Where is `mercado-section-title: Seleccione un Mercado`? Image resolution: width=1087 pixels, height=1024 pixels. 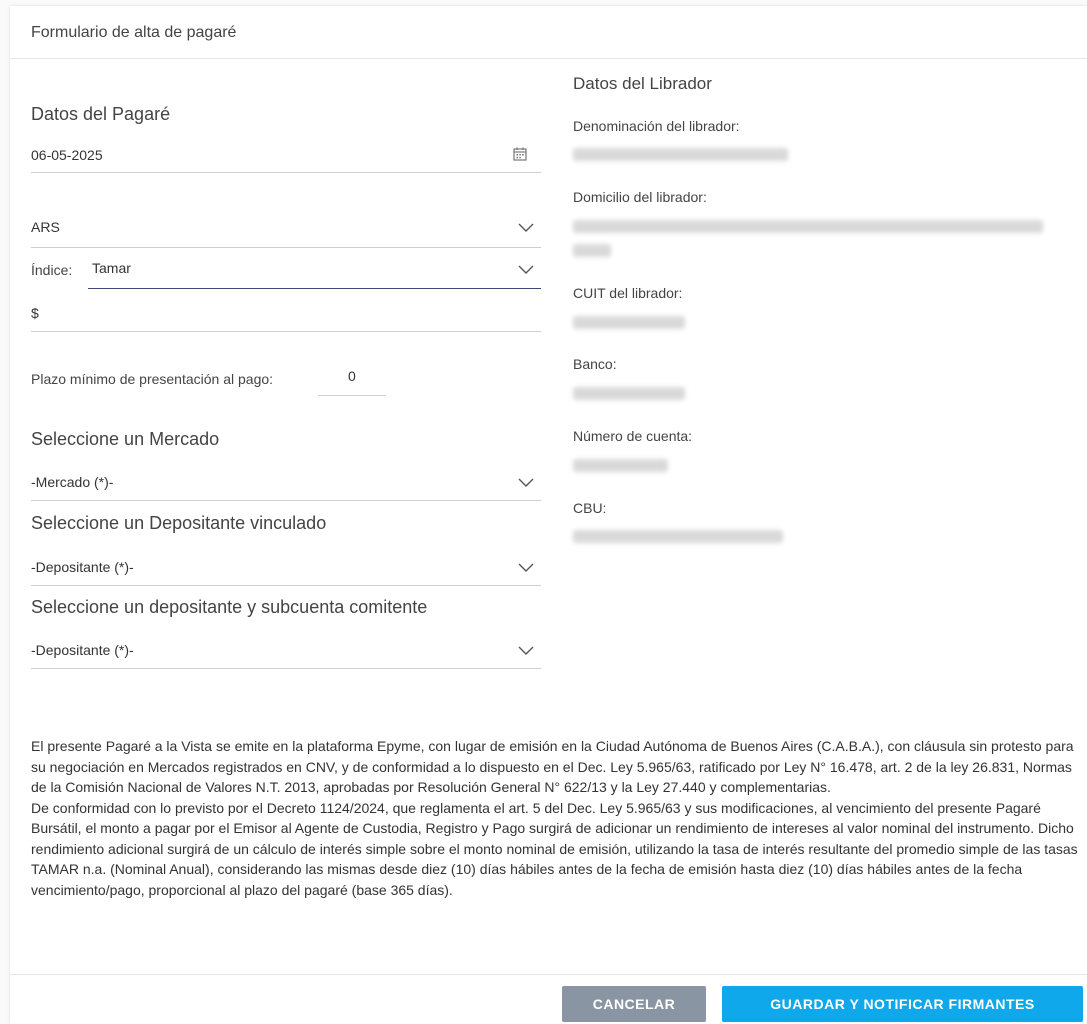
mercado-section-title: Seleccione un Mercado is located at coordinates (125, 439).